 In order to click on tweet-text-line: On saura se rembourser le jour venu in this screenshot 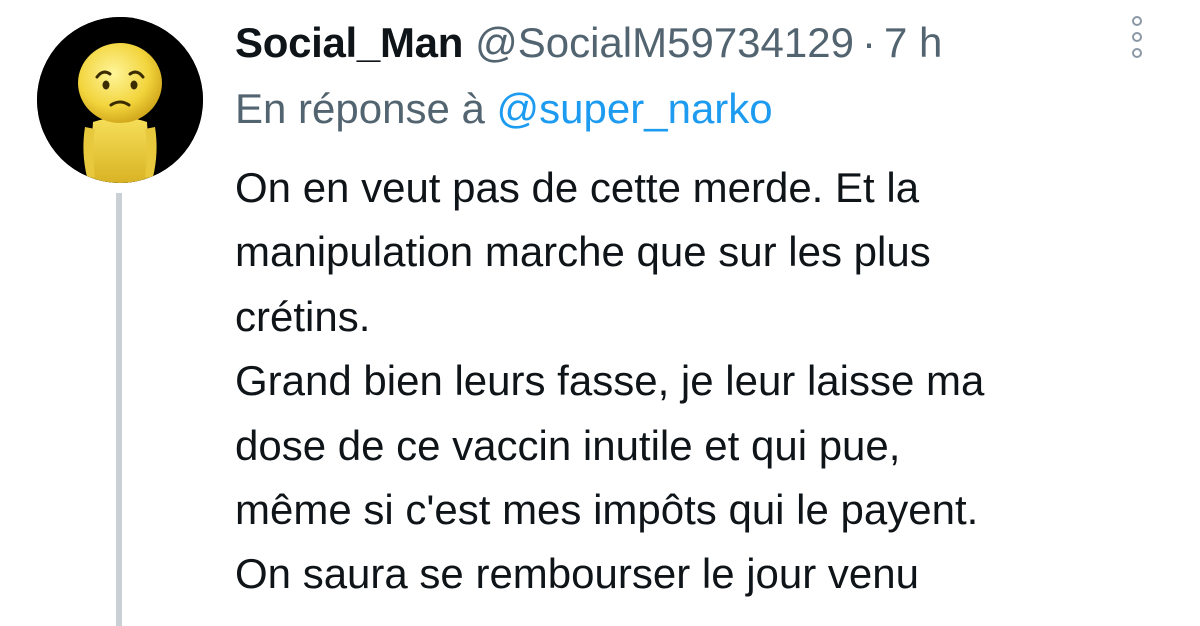, I will do `click(577, 574)`.